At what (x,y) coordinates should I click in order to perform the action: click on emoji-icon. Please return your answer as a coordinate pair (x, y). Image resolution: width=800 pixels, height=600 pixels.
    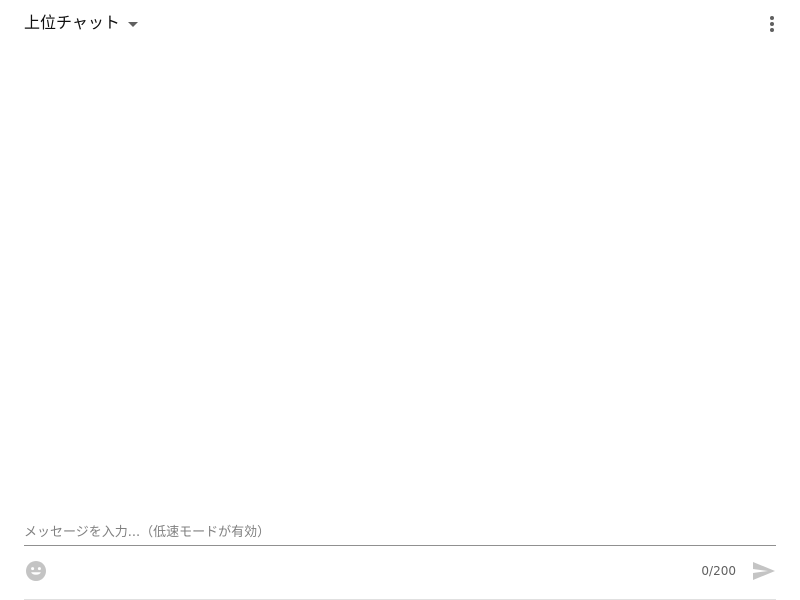
    Looking at the image, I should click on (36, 571).